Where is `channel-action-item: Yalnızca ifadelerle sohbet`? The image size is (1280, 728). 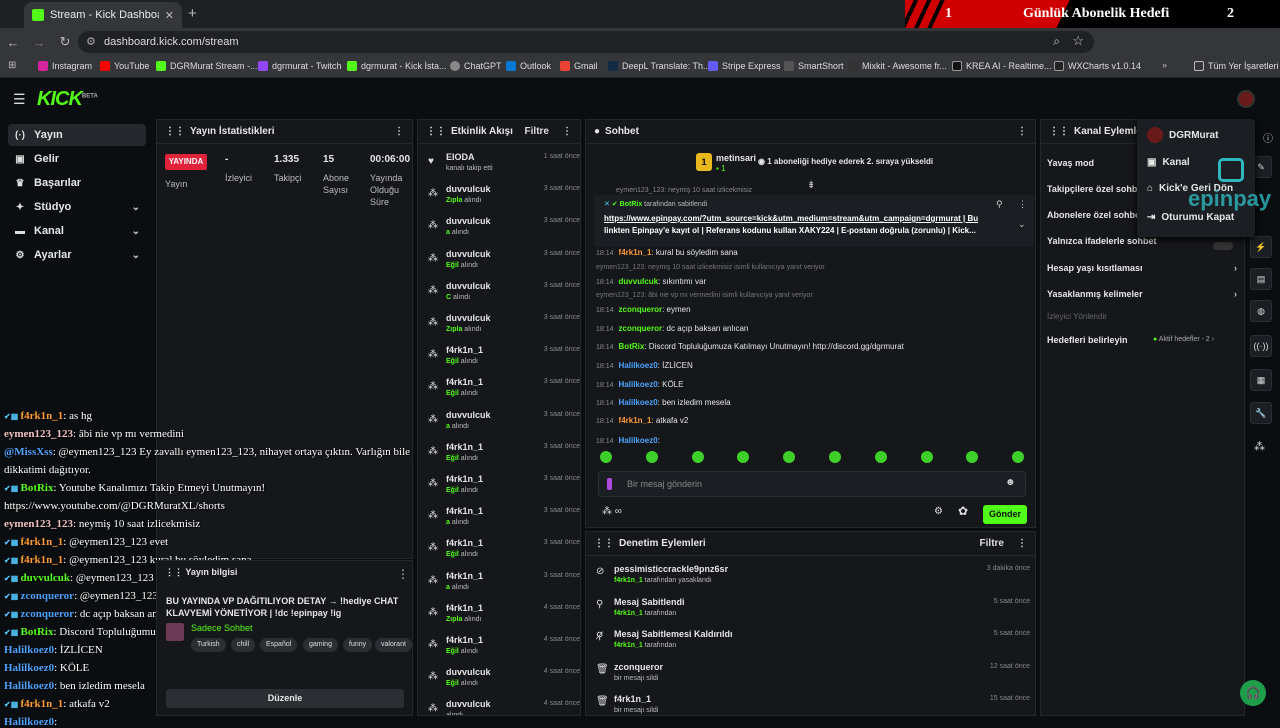
channel-action-item: Yalnızca ifadelerle sohbet is located at coordinates (1142, 241).